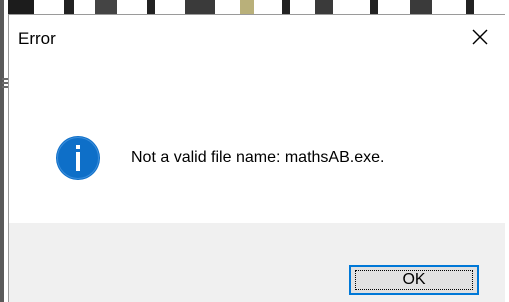 The height and width of the screenshot is (302, 509). I want to click on dialog-message: Not a valid file name: mathsAB.exe., so click(258, 157).